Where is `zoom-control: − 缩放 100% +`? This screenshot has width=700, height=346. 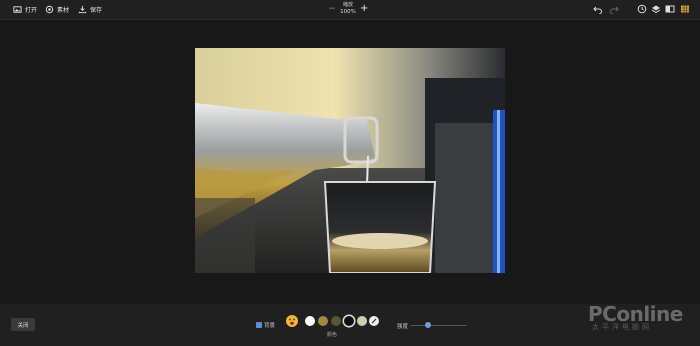 zoom-control: − 缩放 100% + is located at coordinates (350, 9).